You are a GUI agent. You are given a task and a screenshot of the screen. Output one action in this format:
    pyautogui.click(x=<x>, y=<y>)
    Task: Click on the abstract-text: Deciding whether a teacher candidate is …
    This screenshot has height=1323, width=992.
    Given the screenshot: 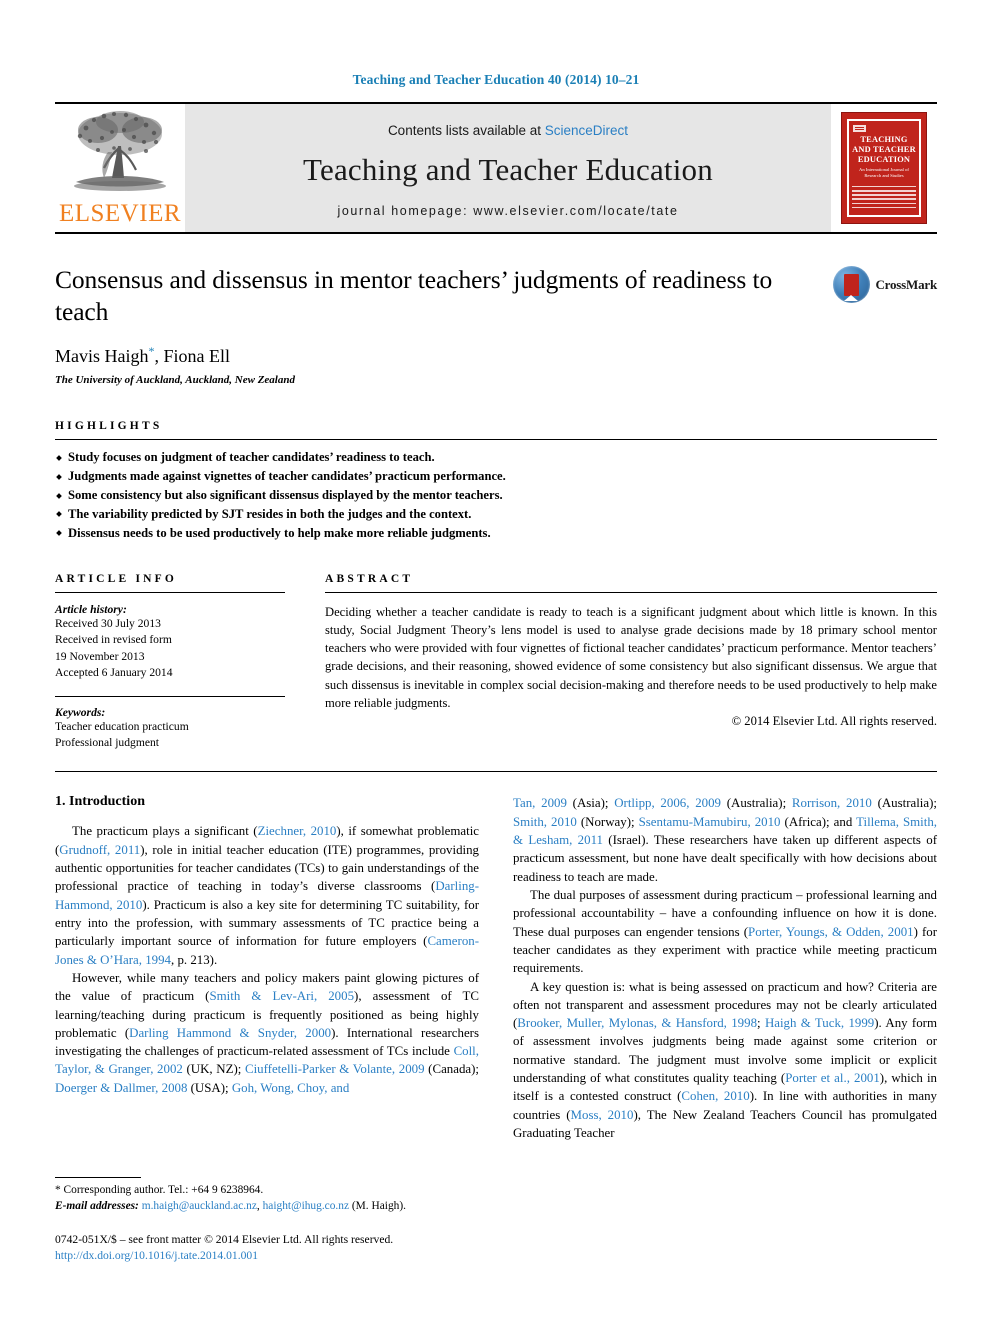 What is the action you would take?
    pyautogui.click(x=631, y=657)
    